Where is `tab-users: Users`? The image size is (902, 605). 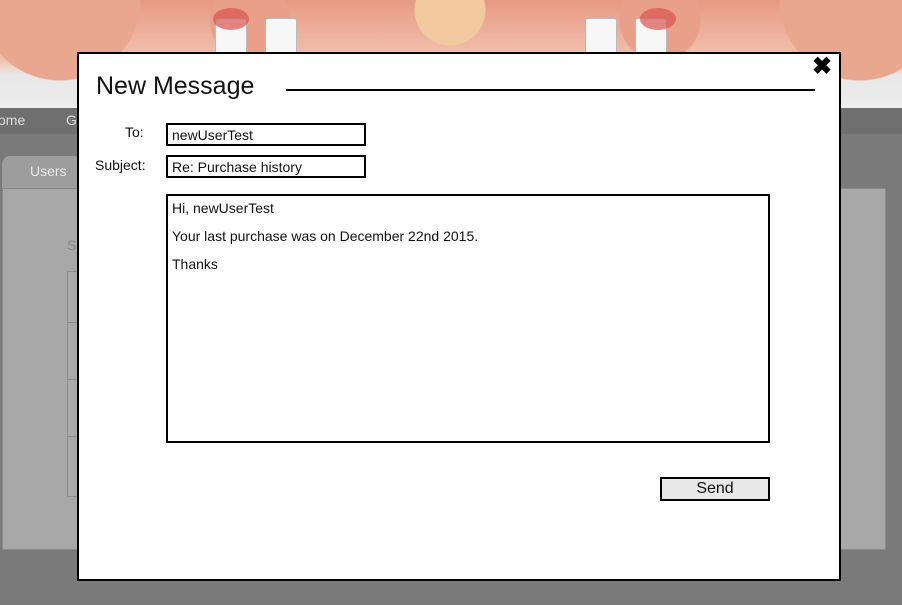
tab-users: Users is located at coordinates (42, 172).